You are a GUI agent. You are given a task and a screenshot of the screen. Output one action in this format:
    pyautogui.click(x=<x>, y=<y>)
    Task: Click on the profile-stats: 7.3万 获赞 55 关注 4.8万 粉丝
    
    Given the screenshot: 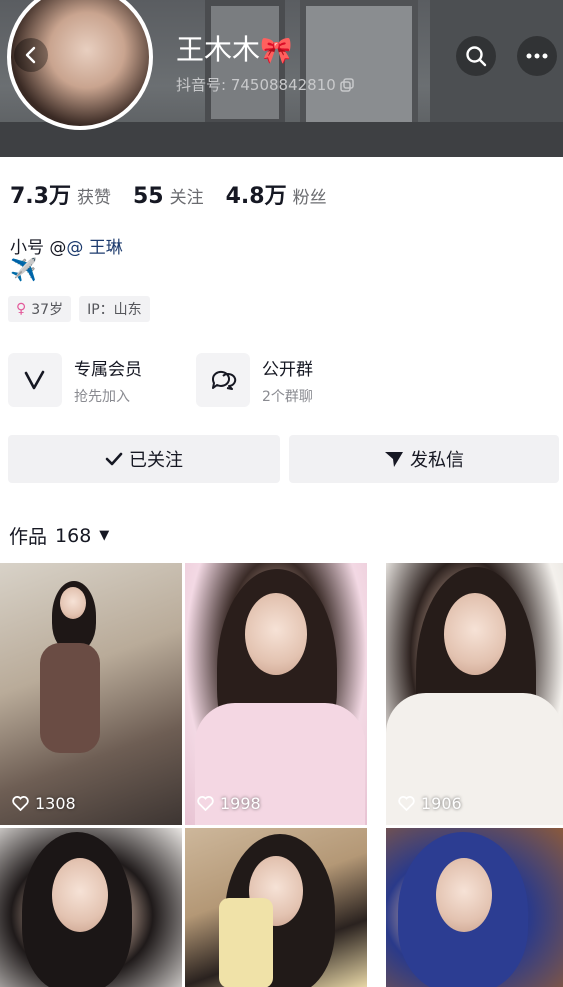 What is the action you would take?
    pyautogui.click(x=179, y=194)
    